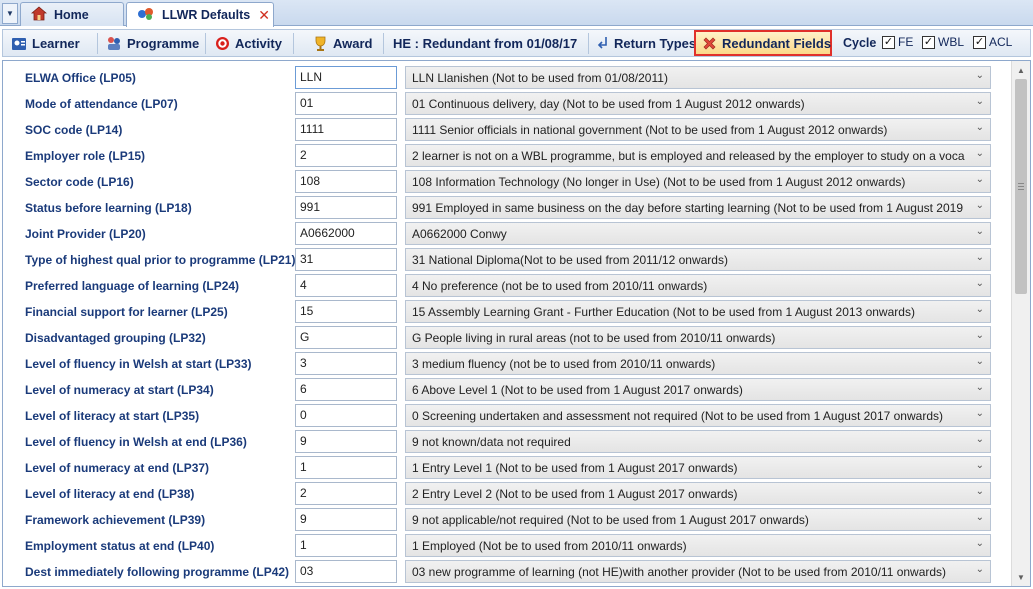 Image resolution: width=1033 pixels, height=589 pixels. I want to click on field-code-input: 108, so click(346, 181).